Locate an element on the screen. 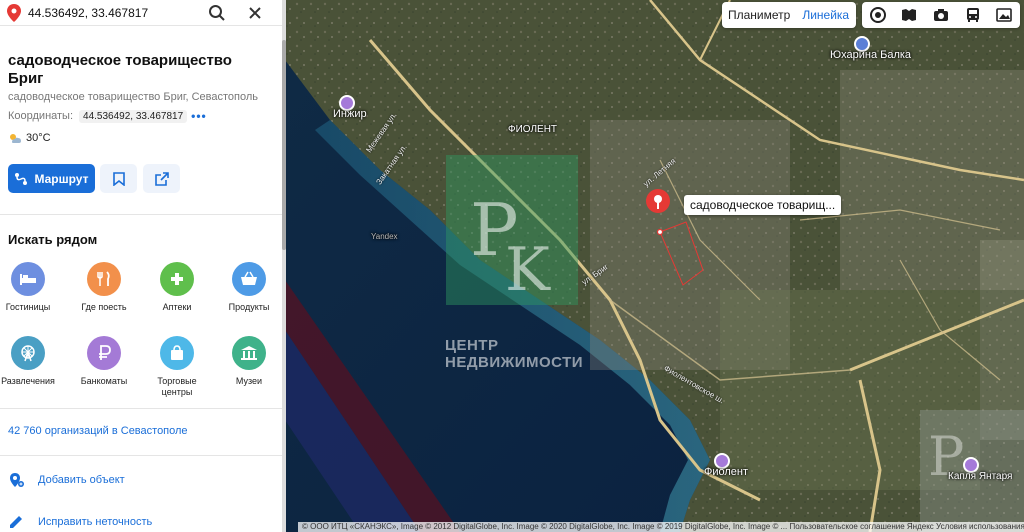  nearby-category-museums: Музеи is located at coordinates (249, 361).